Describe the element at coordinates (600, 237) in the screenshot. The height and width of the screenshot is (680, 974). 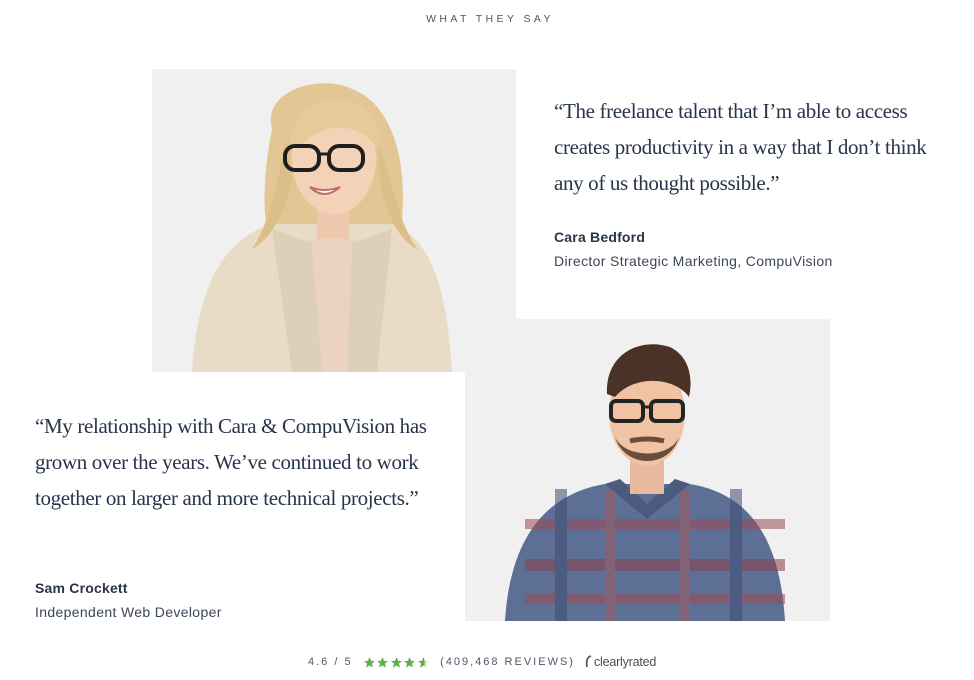
I see `testimonial-author-name: Cara Bedford` at that location.